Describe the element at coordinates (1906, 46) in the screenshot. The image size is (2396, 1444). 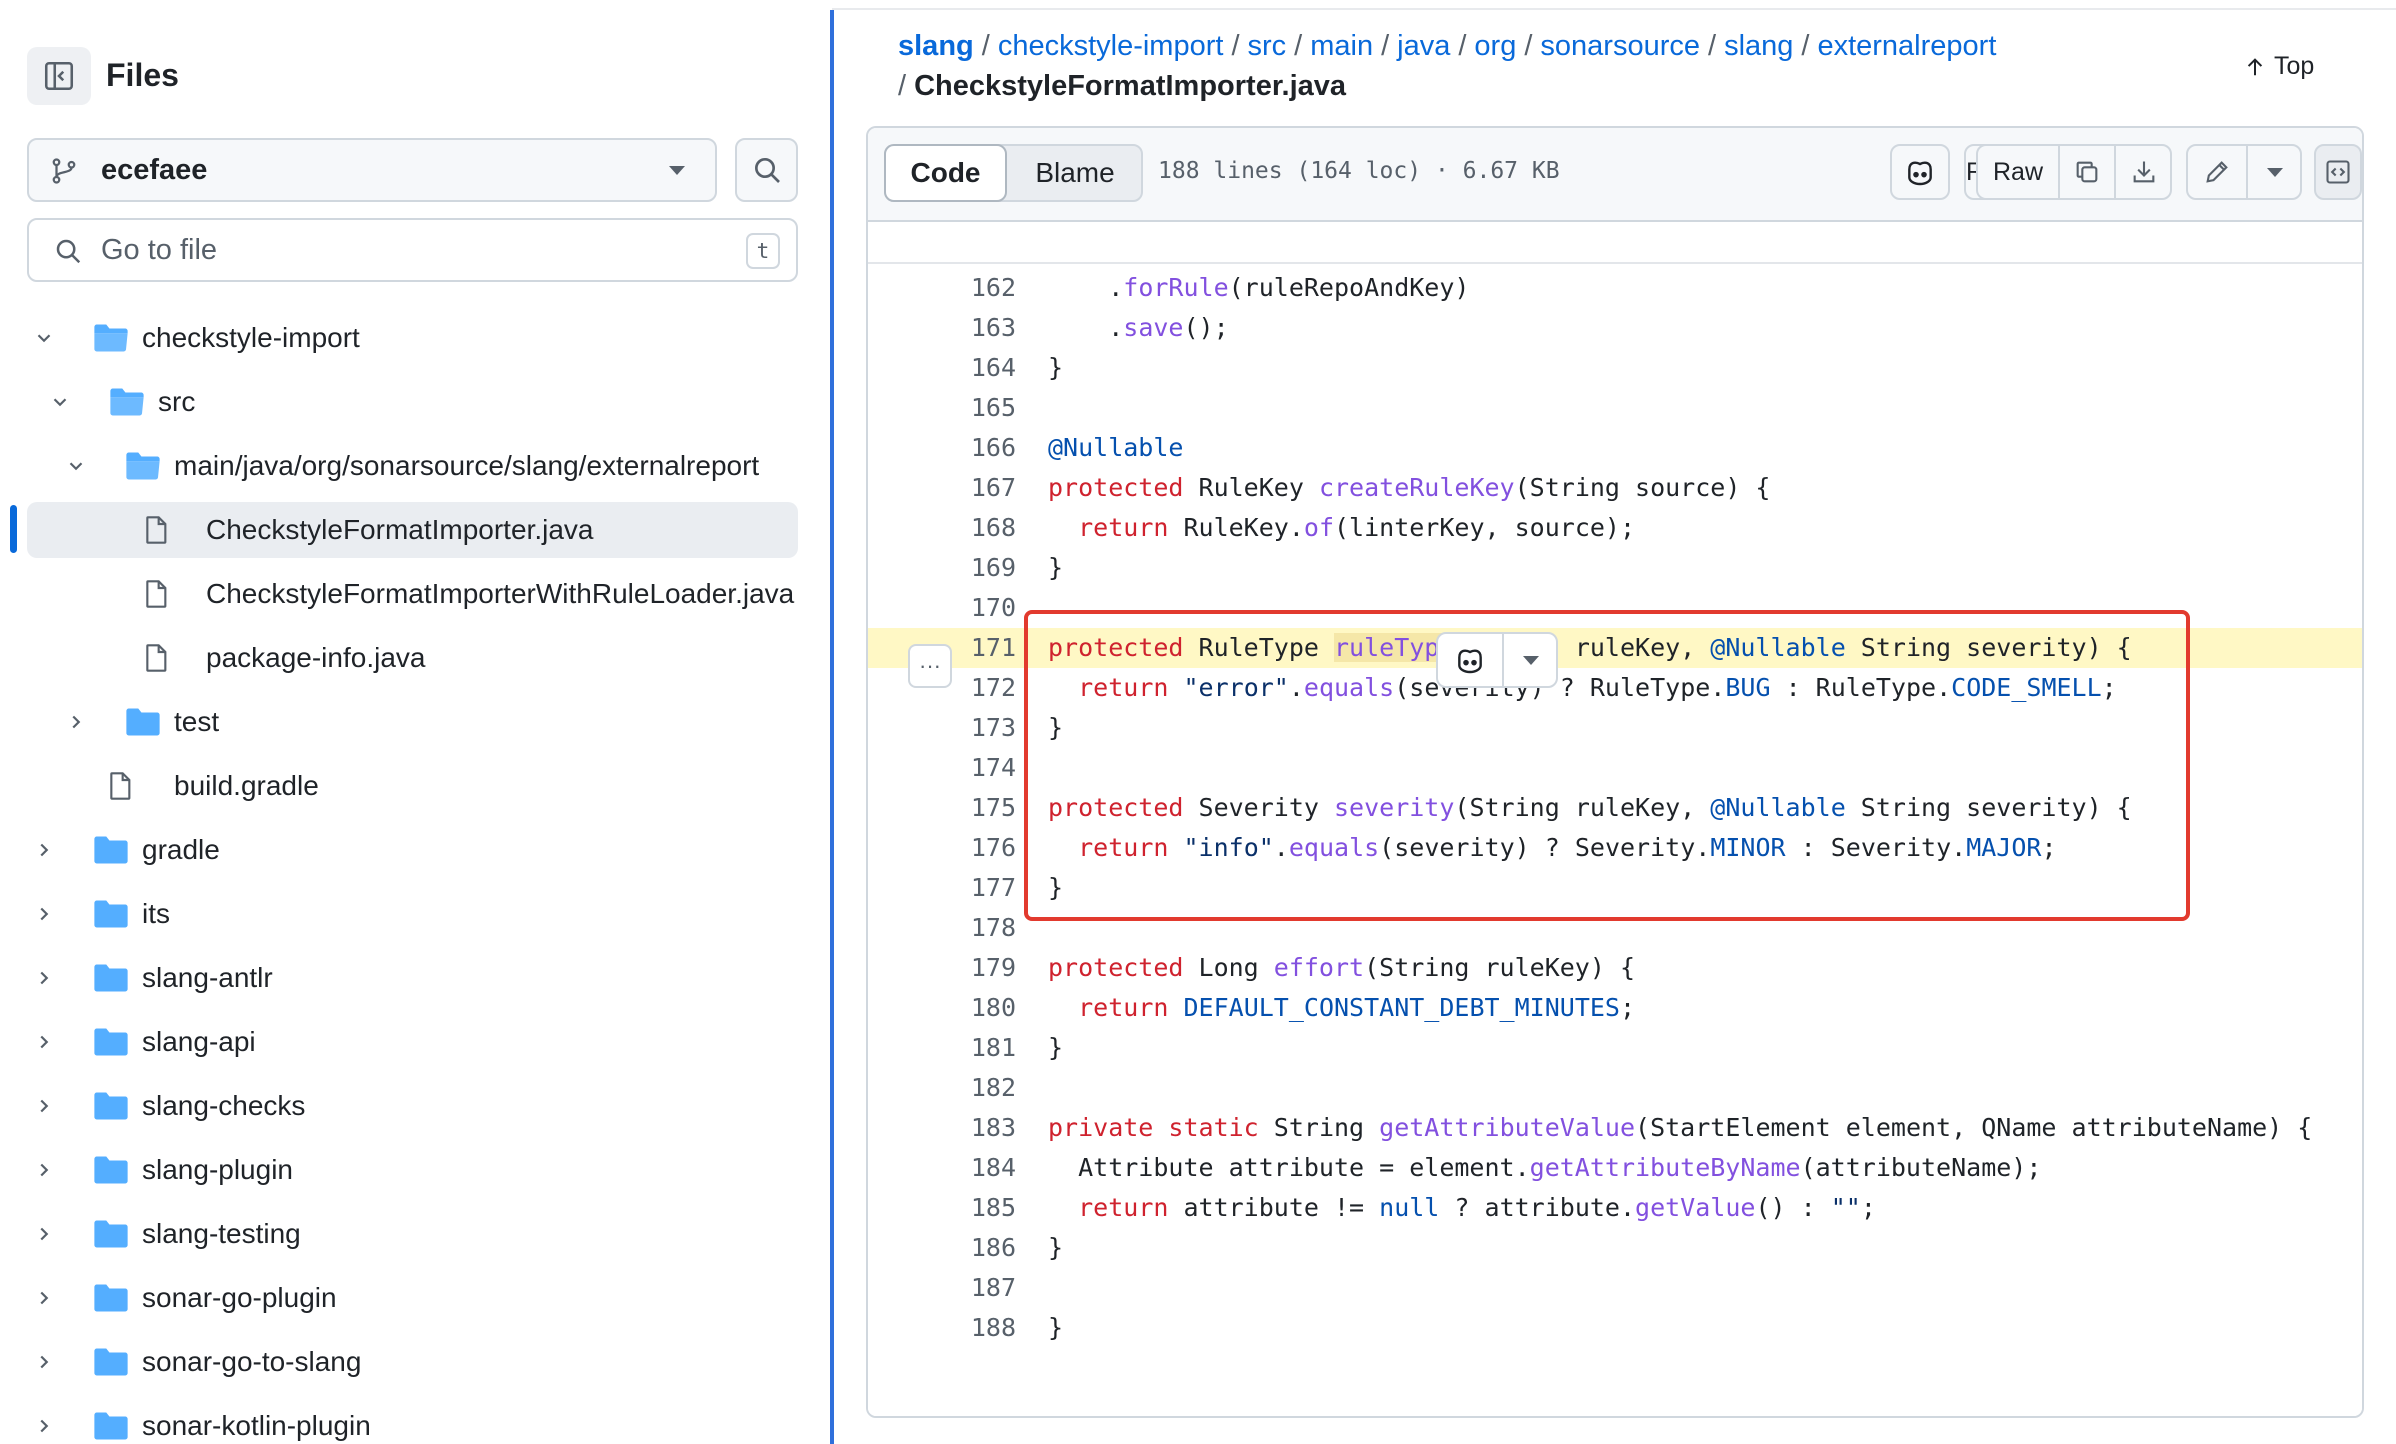
I see `breadcrumb-link: externalreport` at that location.